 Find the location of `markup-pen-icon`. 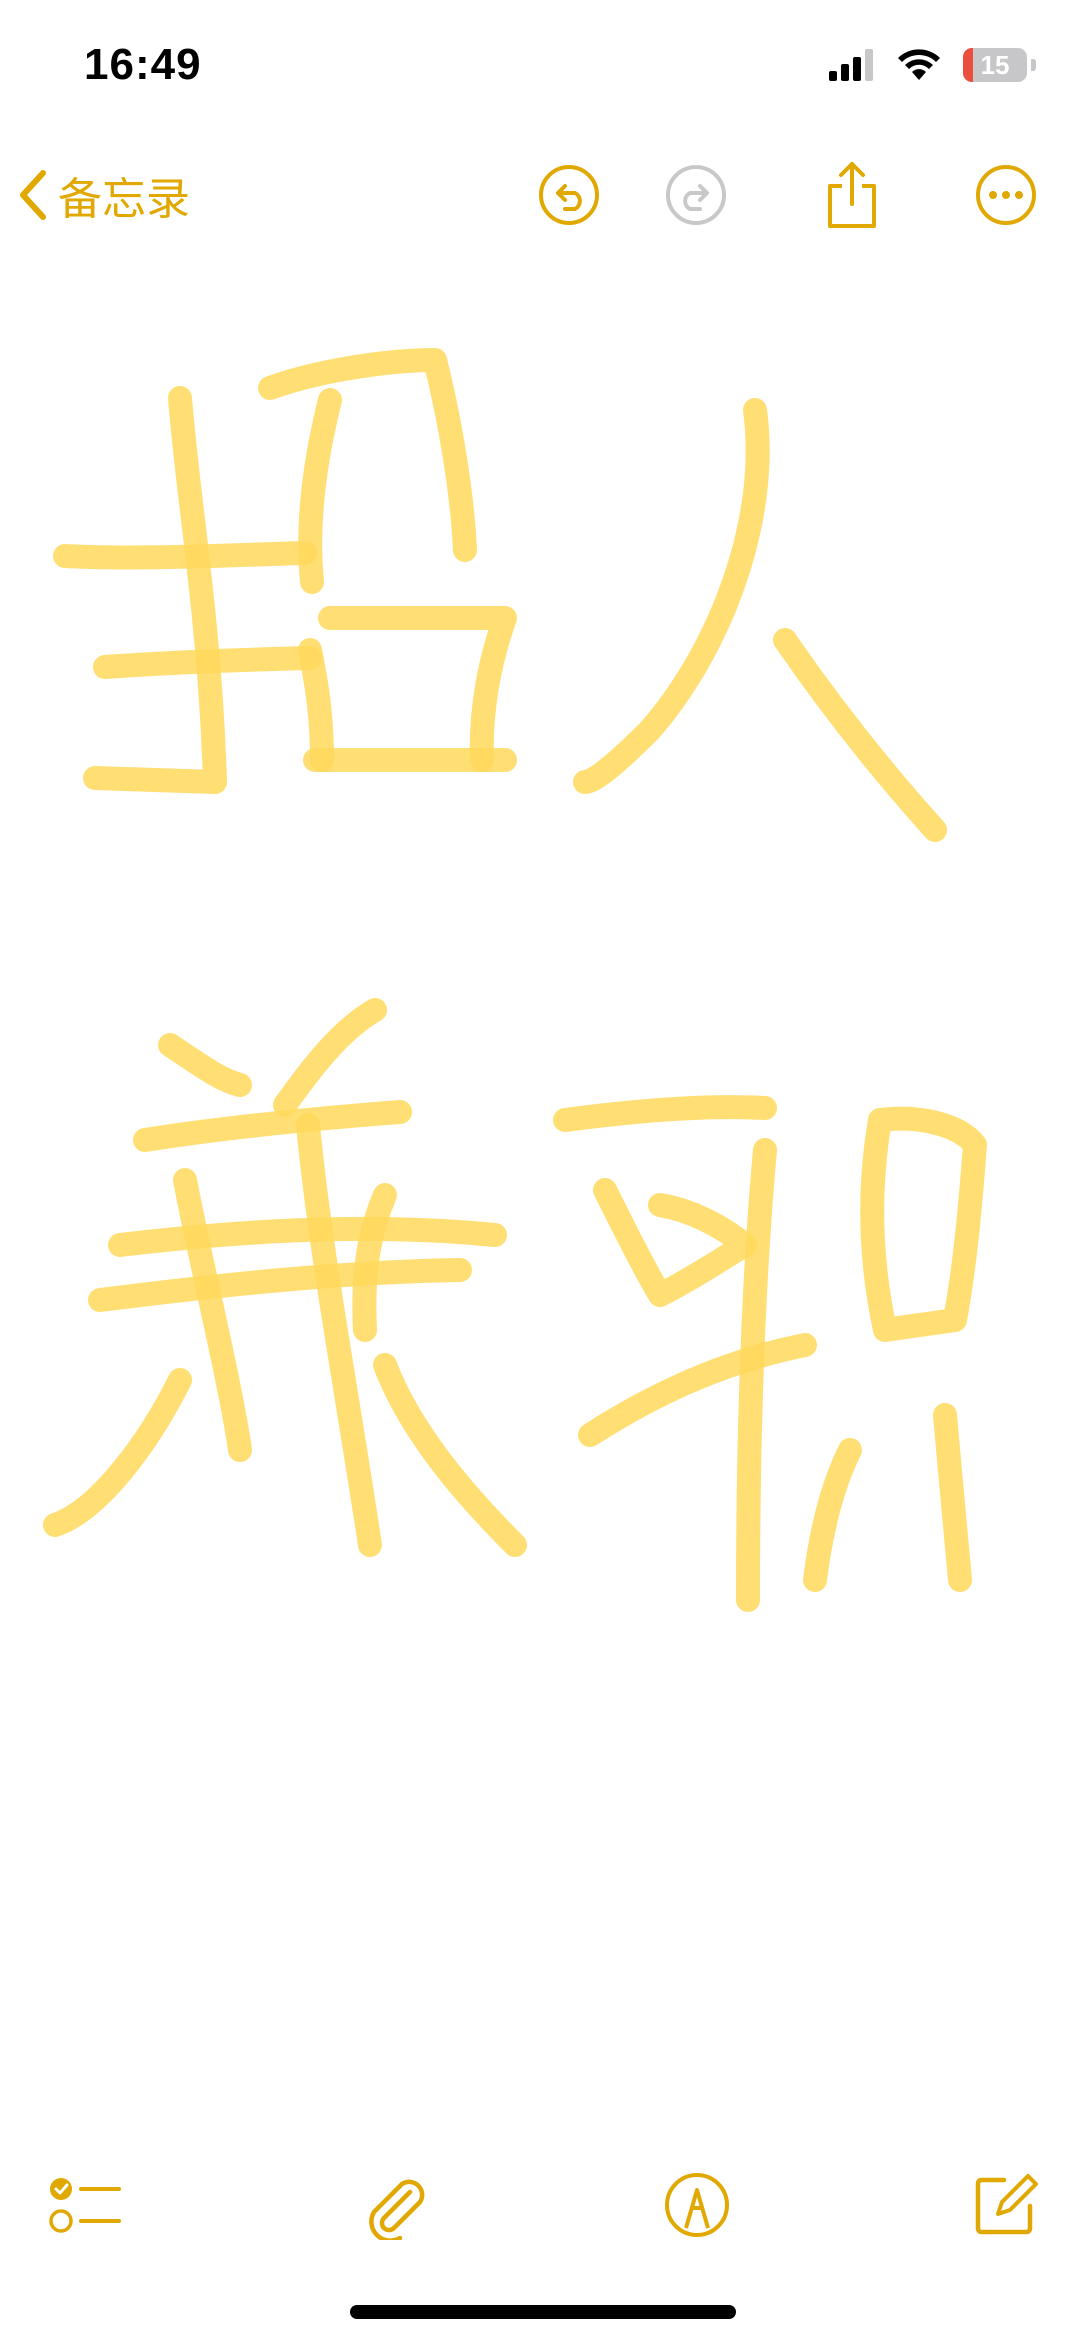

markup-pen-icon is located at coordinates (697, 2205).